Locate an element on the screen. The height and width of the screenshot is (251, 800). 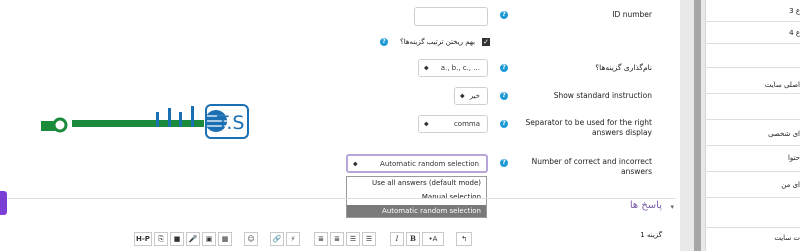
show-instruction-value: خیر is located at coordinates (474, 96).